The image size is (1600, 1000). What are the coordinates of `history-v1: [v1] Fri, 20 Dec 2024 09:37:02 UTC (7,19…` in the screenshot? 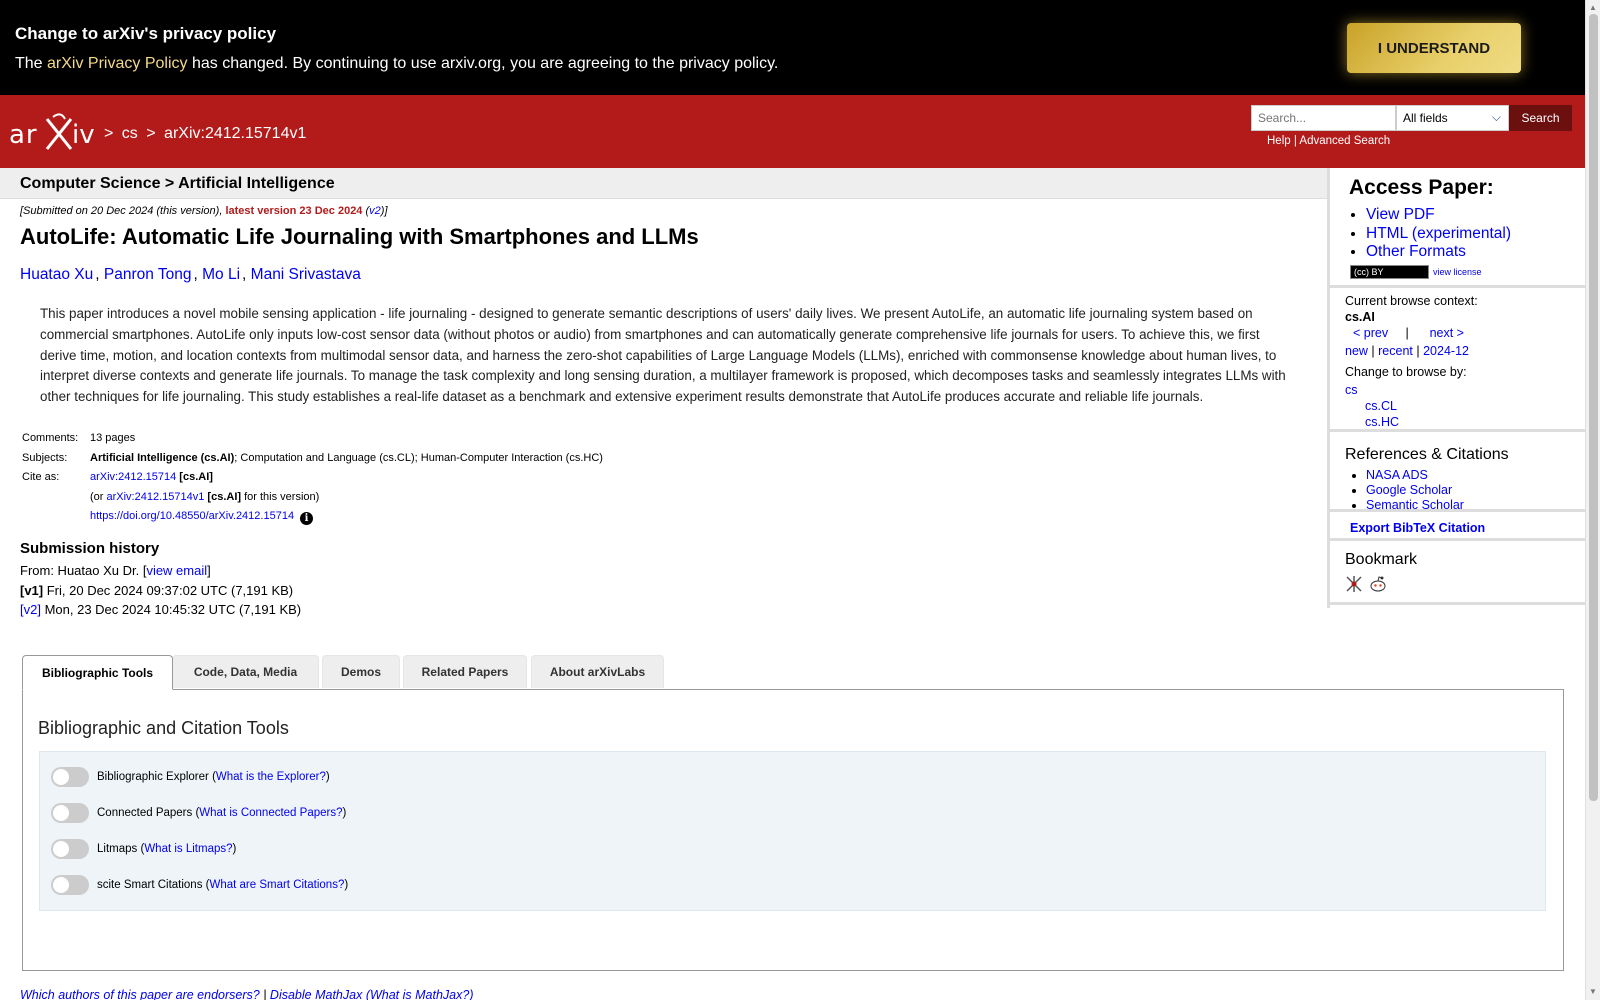 It's located at (160, 593).